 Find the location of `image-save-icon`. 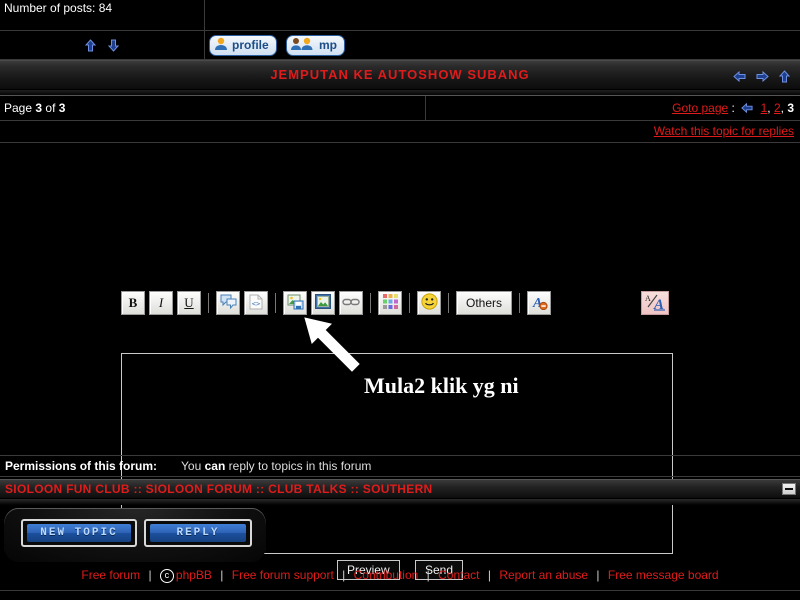

image-save-icon is located at coordinates (295, 303).